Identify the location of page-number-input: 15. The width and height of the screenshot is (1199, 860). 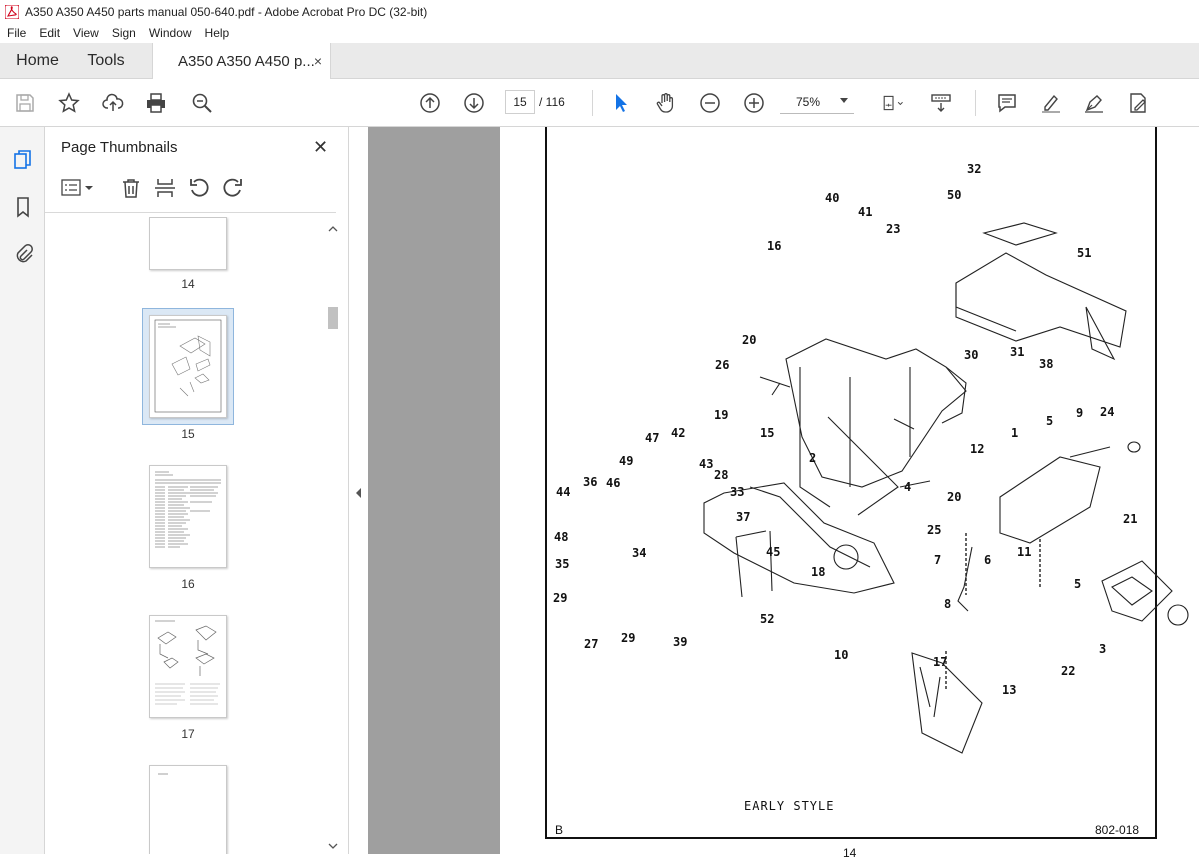
(520, 102).